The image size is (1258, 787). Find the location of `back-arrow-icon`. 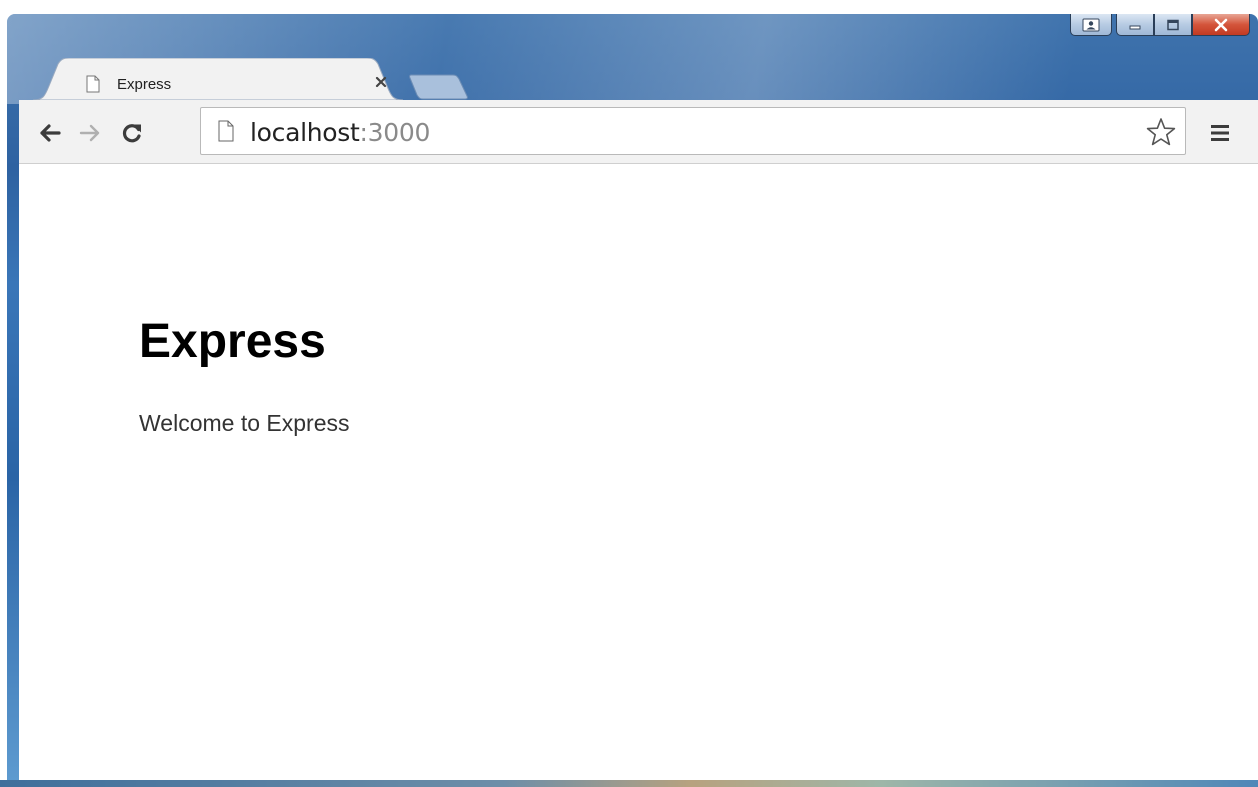

back-arrow-icon is located at coordinates (50, 133).